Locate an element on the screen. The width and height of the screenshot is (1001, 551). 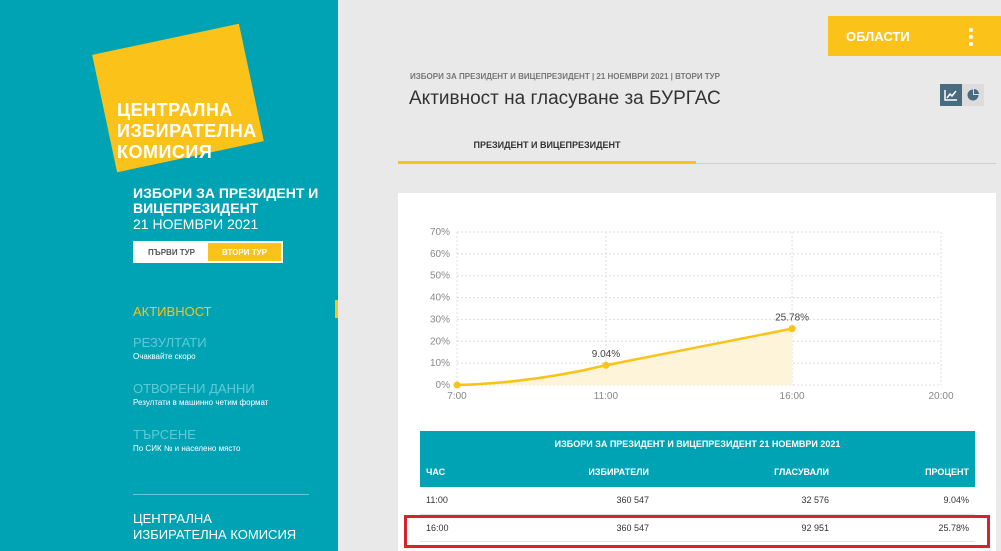
nav-sub: Очаквайте скоро is located at coordinates (164, 356).